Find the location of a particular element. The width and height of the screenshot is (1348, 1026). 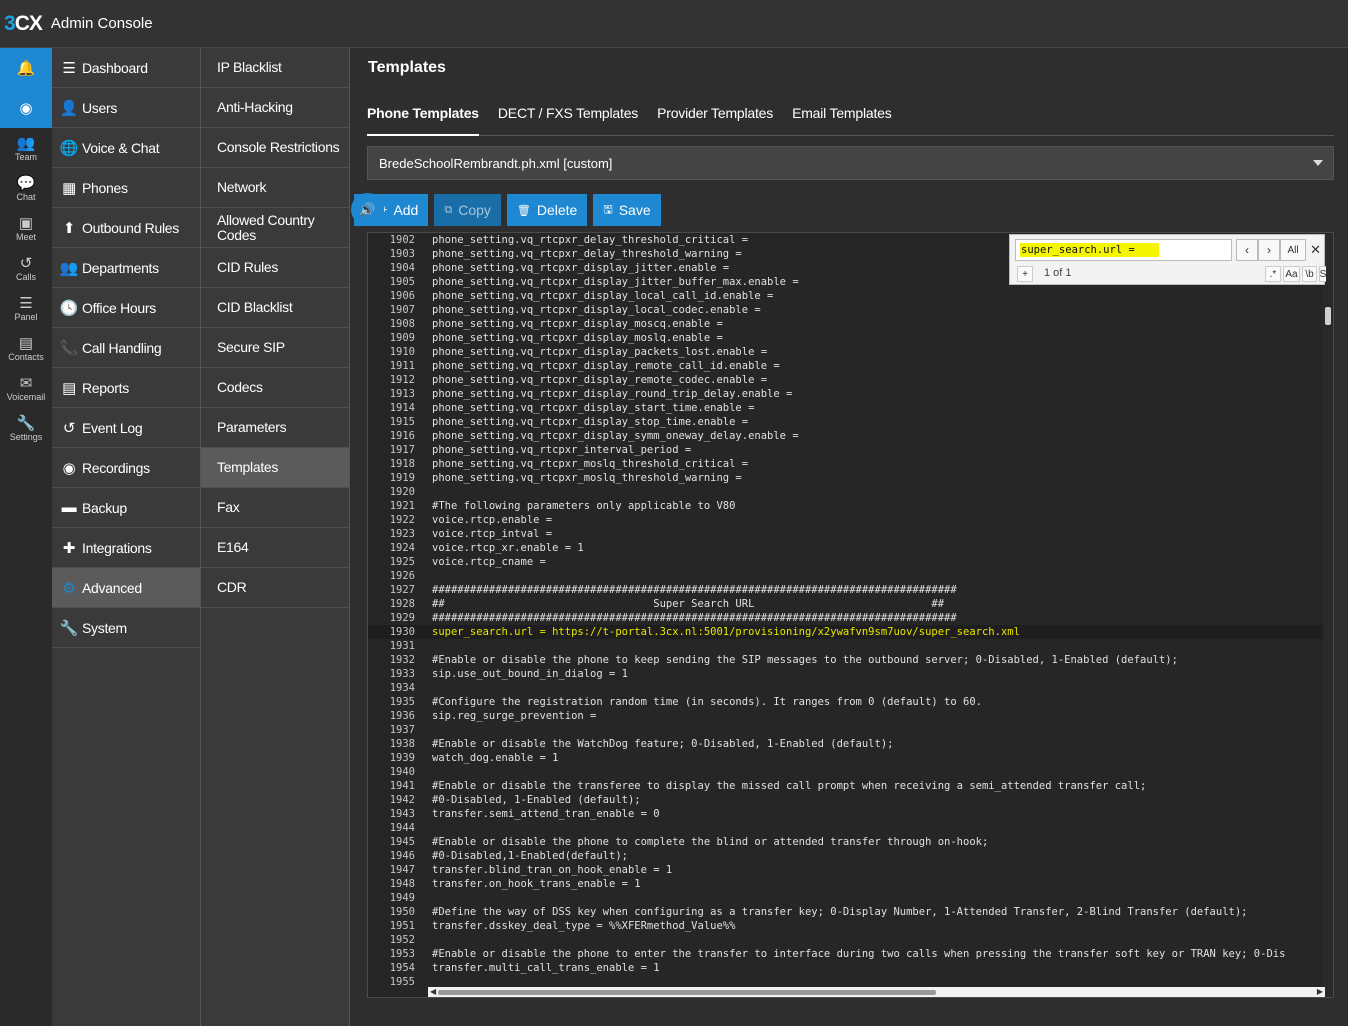

code-line: 1928 ## Super Search URL ## is located at coordinates (846, 604).